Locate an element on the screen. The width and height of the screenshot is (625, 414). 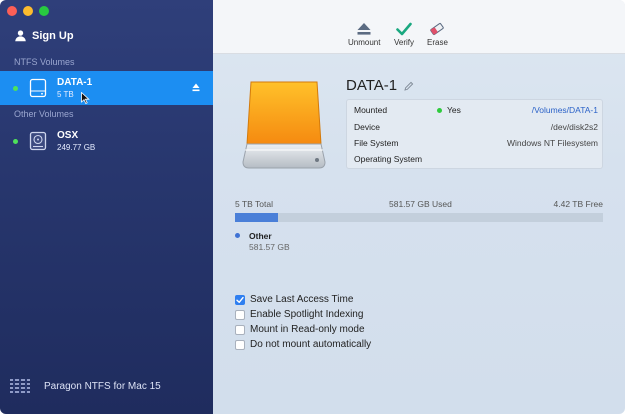
option-label: Do not mount automatically is located at coordinates (311, 344).